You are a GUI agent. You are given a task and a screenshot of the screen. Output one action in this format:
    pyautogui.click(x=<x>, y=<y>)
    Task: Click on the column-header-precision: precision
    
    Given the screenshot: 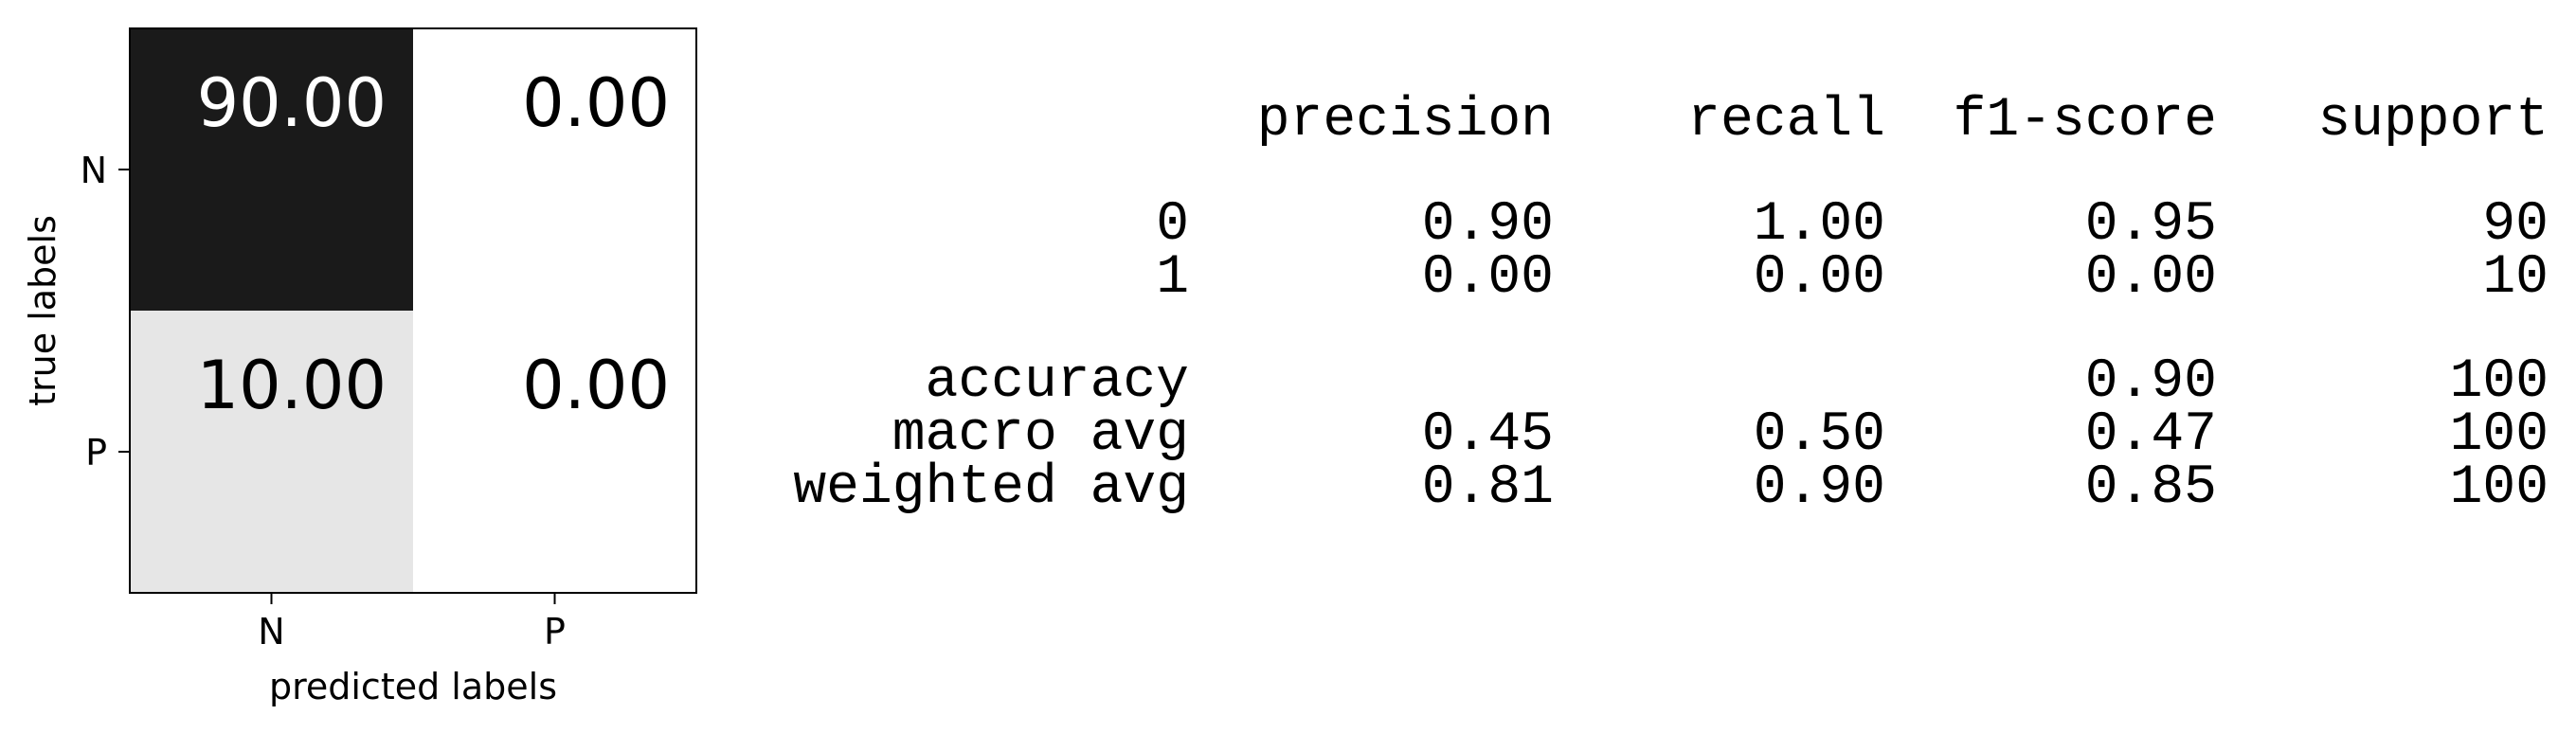 What is the action you would take?
    pyautogui.click(x=1405, y=121)
    